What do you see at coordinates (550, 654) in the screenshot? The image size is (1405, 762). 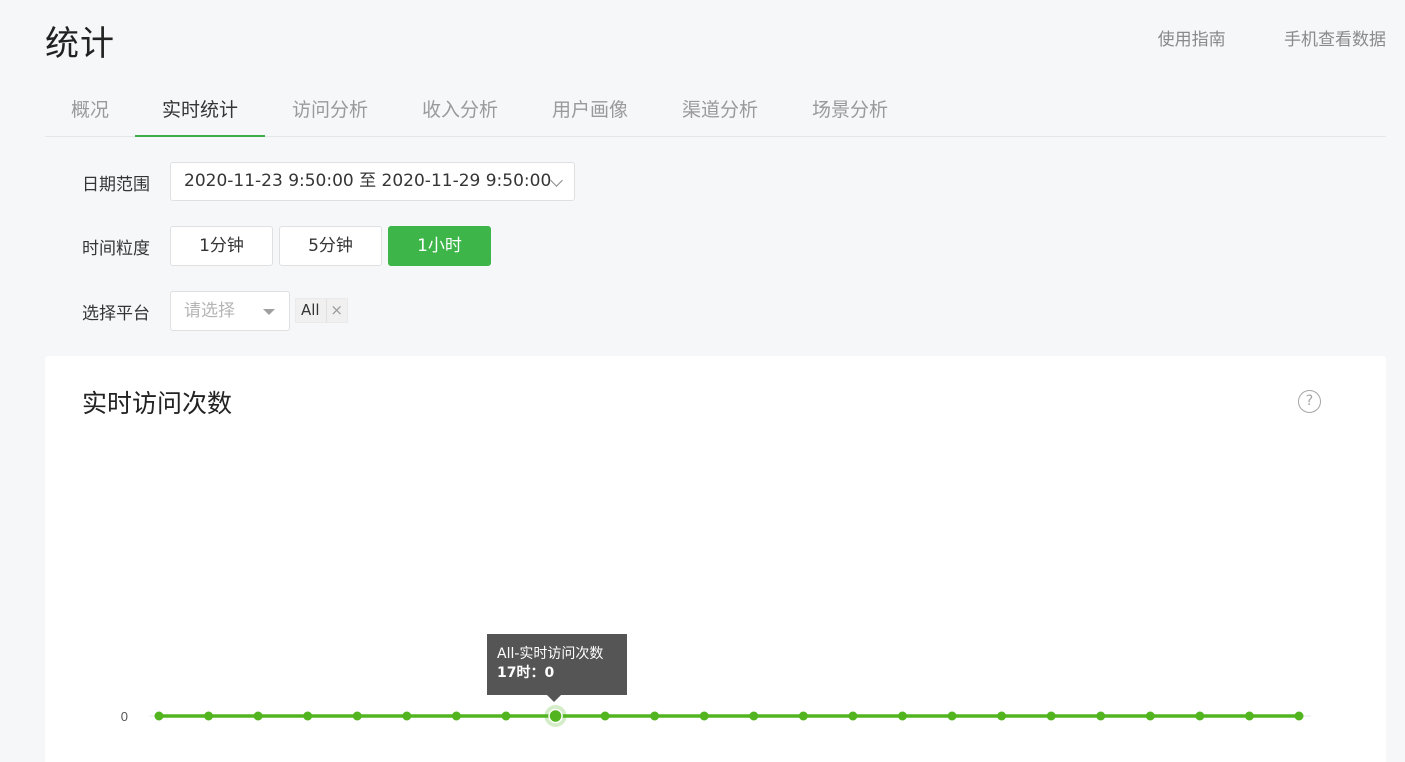 I see `tooltip-title: All-实时访问次数` at bounding box center [550, 654].